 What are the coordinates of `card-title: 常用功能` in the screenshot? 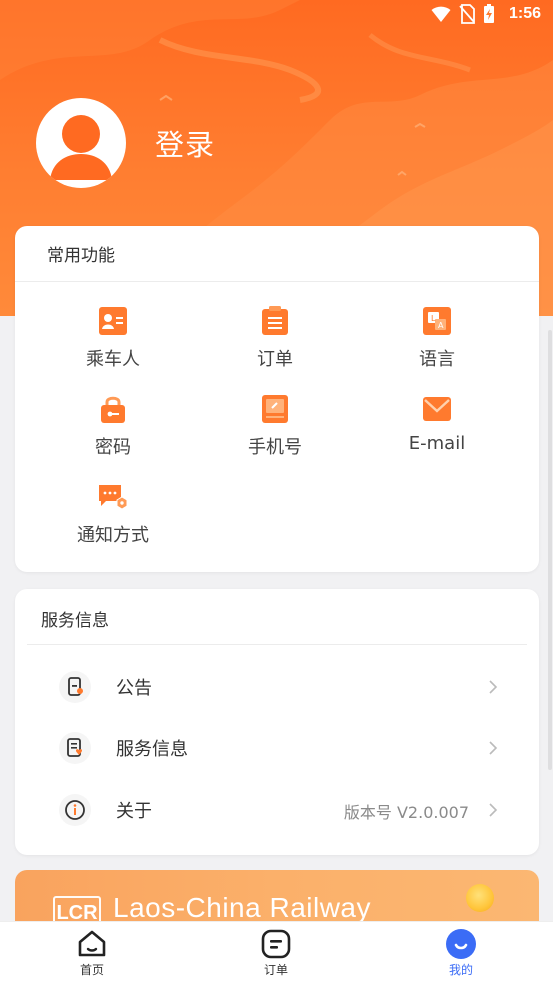 It's located at (81, 256).